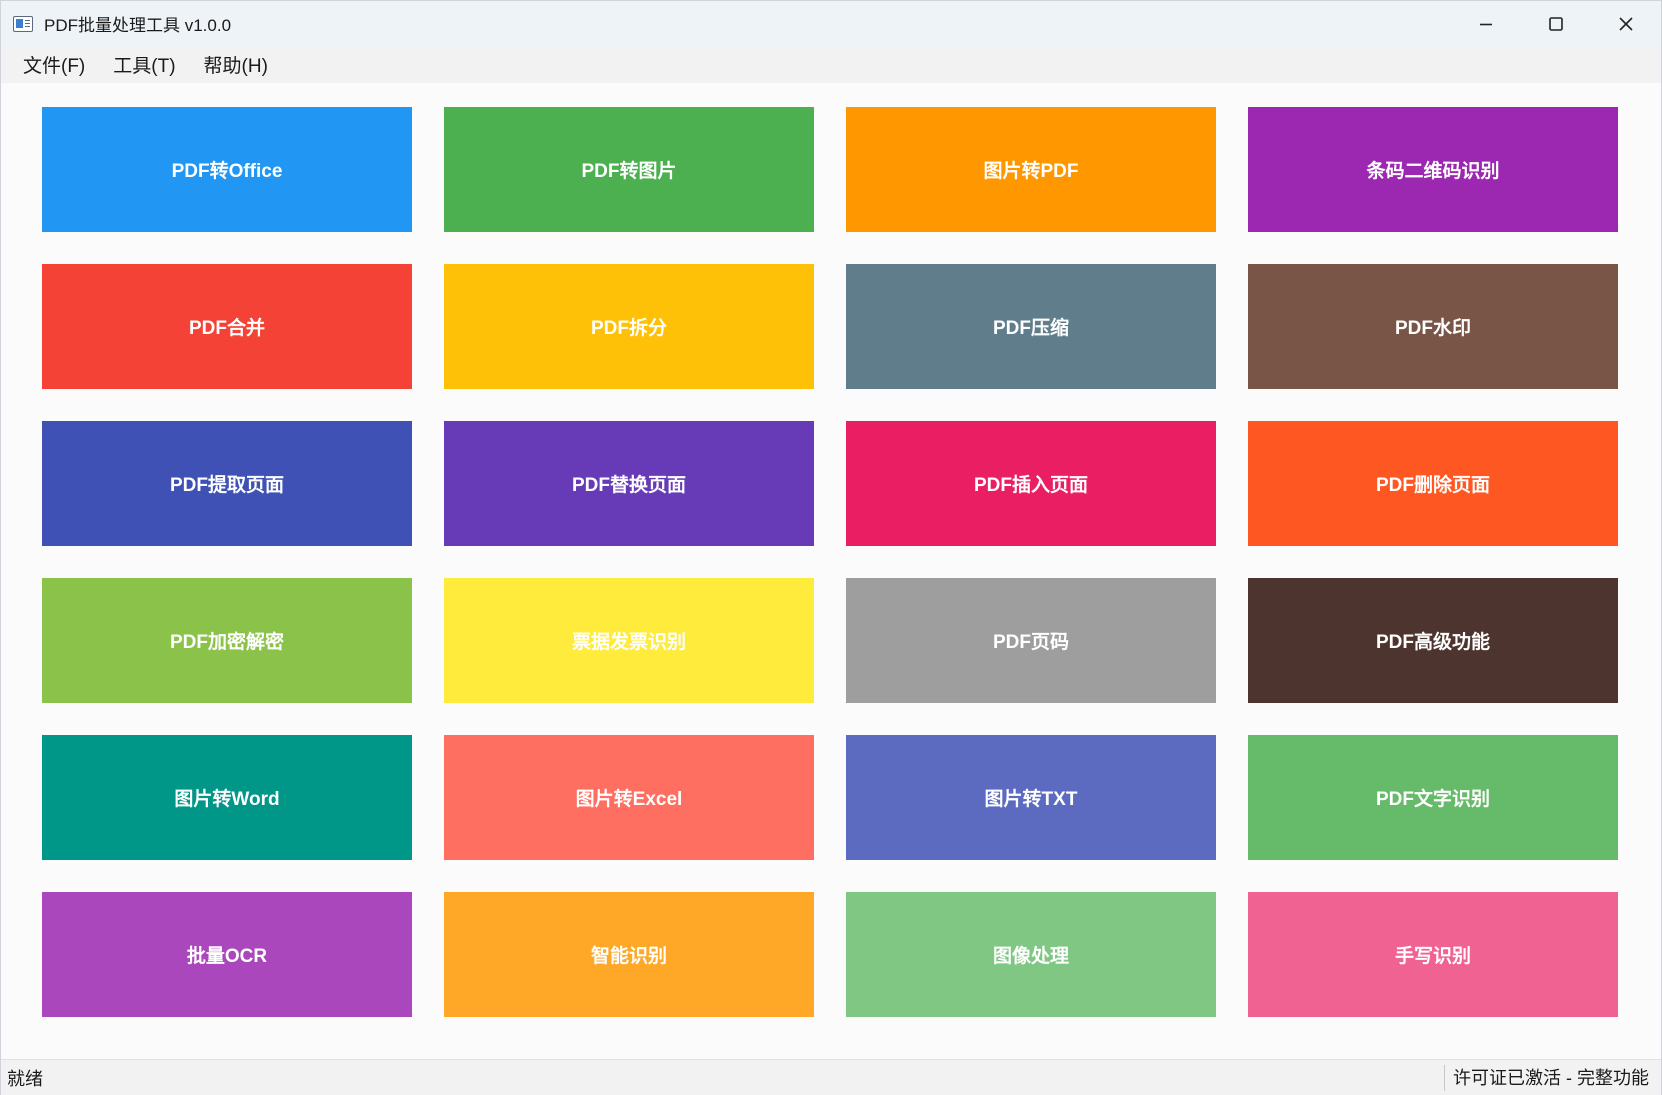 This screenshot has height=1095, width=1662. Describe the element at coordinates (629, 954) in the screenshot. I see `tile-smart-recognition: 智能识别` at that location.